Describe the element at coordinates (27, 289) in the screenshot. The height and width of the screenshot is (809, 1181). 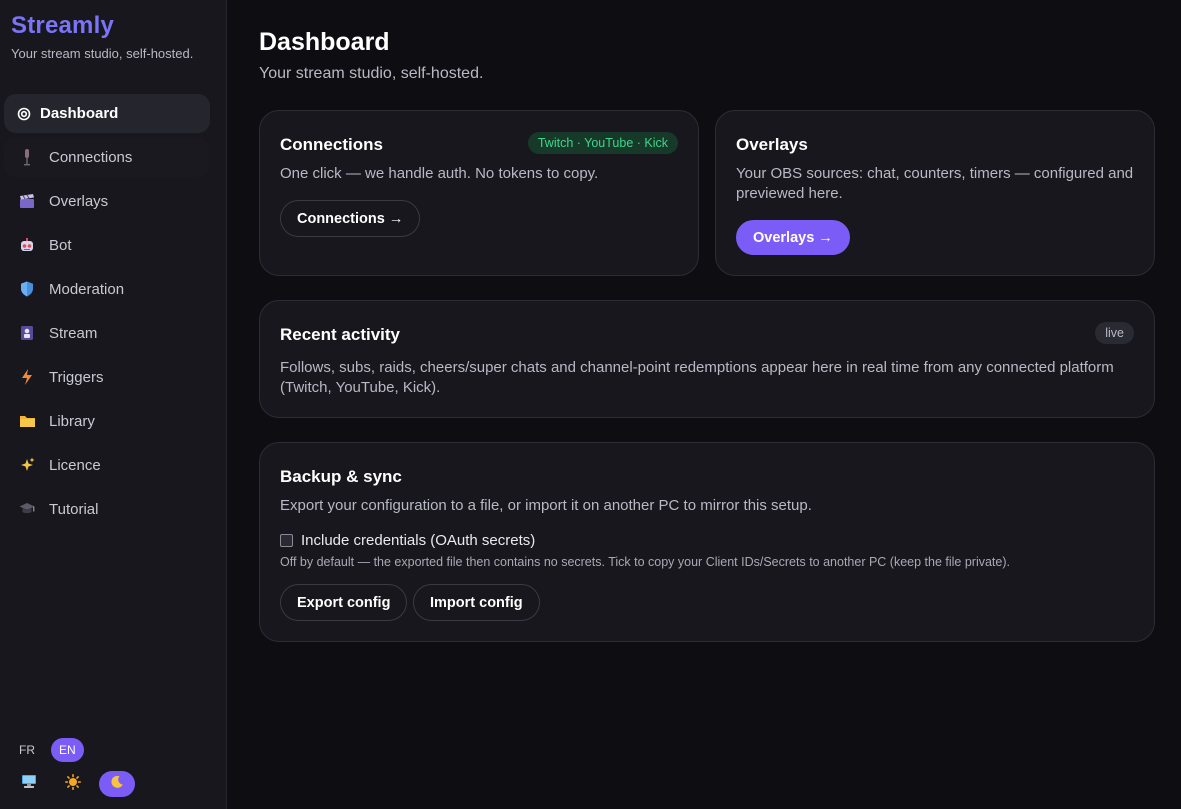
I see `shield-icon` at that location.